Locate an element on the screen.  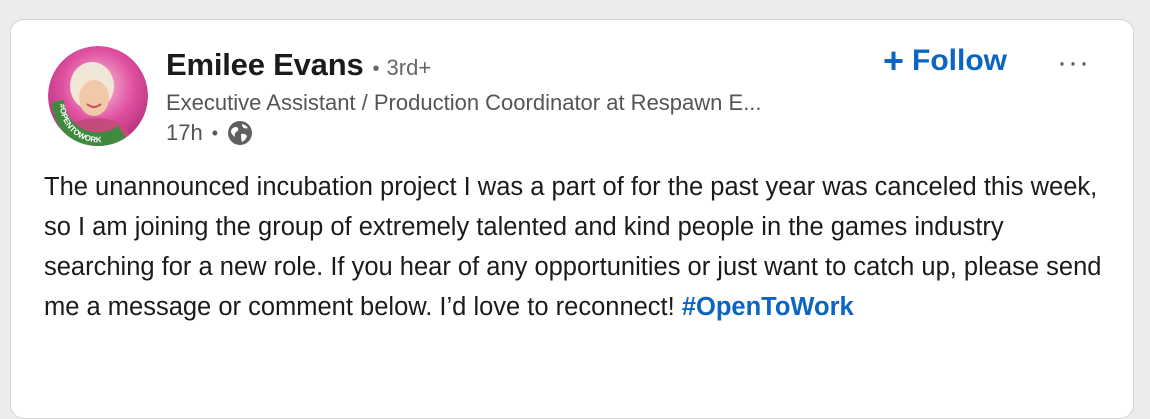
author-name-row: Emilee Evans • 3rd+ is located at coordinates (298, 65).